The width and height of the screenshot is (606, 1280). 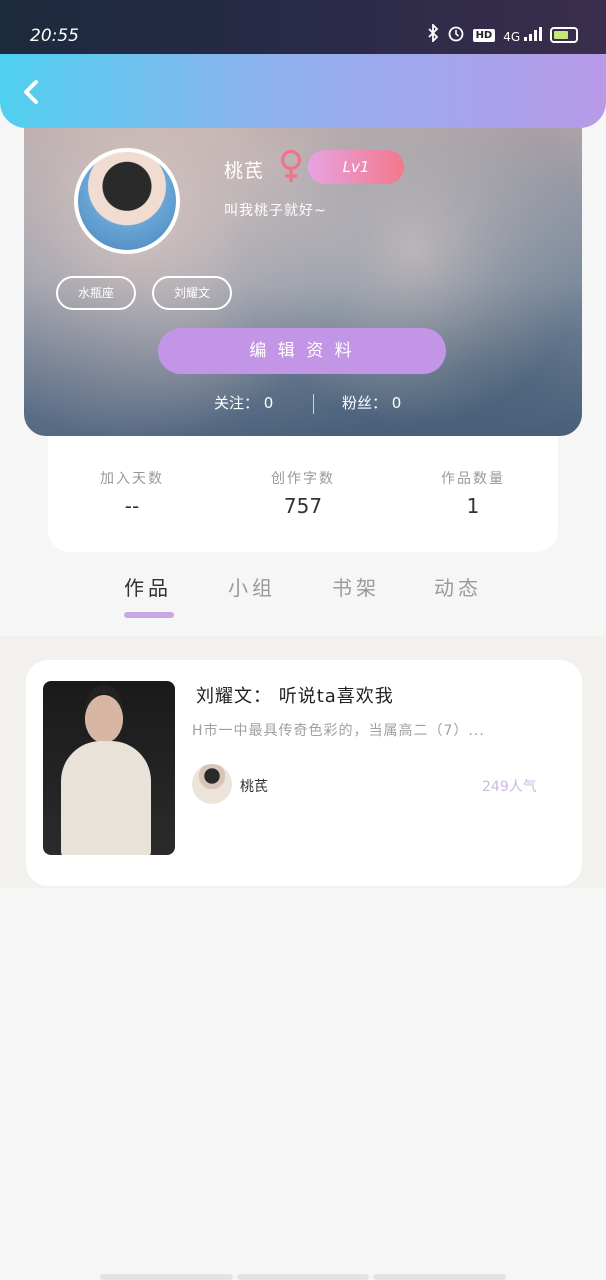 I want to click on follow-divider, so click(x=313, y=404).